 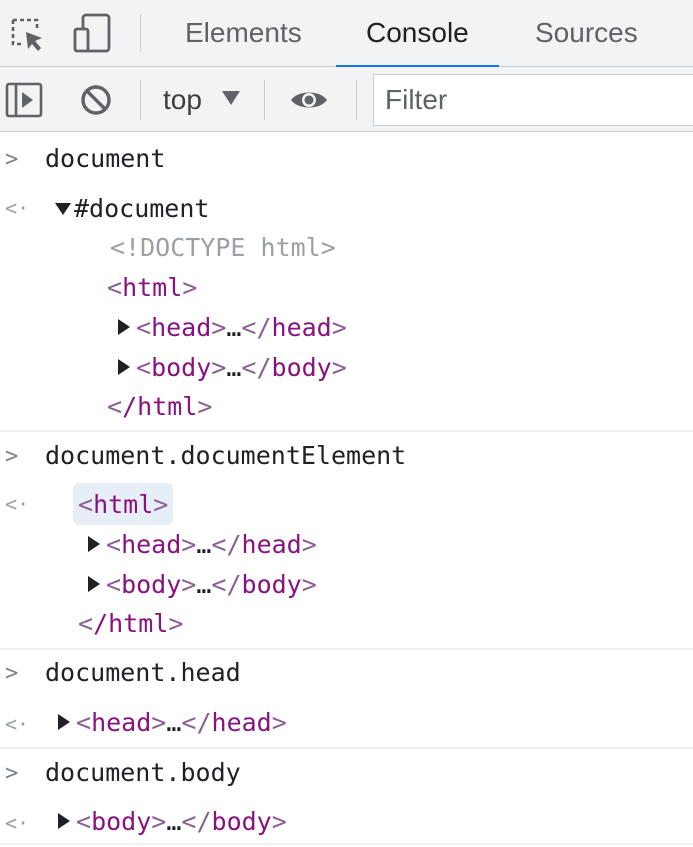 What do you see at coordinates (226, 455) in the screenshot?
I see `console-input: document.documentElement` at bounding box center [226, 455].